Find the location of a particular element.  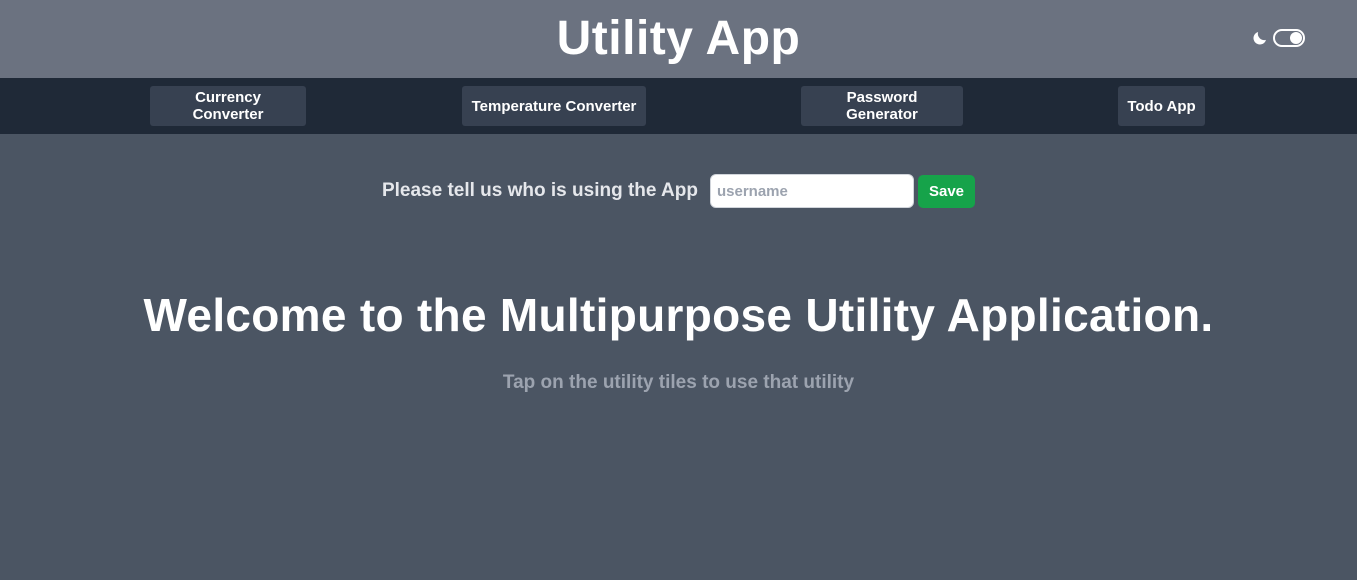

user-form: Please tell us who is using the App Save is located at coordinates (678, 191).